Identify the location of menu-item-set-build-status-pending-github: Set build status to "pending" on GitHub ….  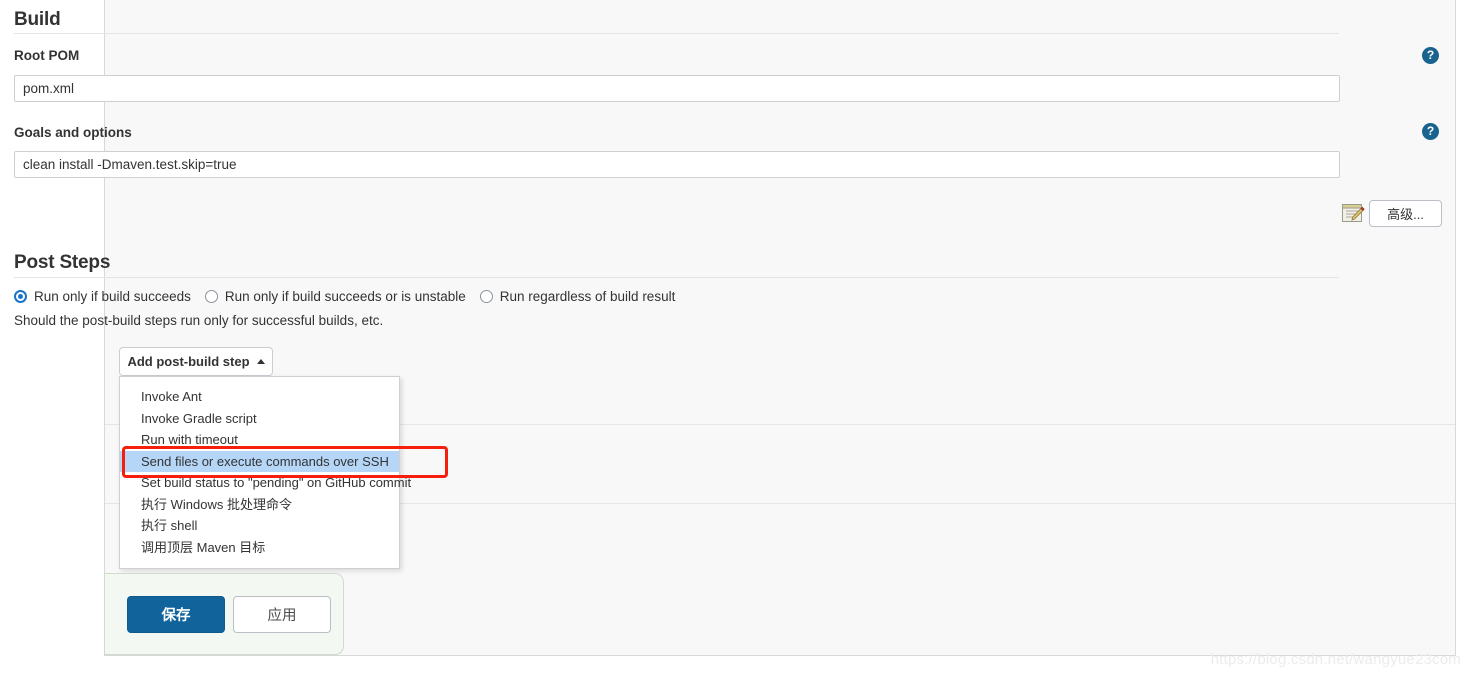
(265, 483).